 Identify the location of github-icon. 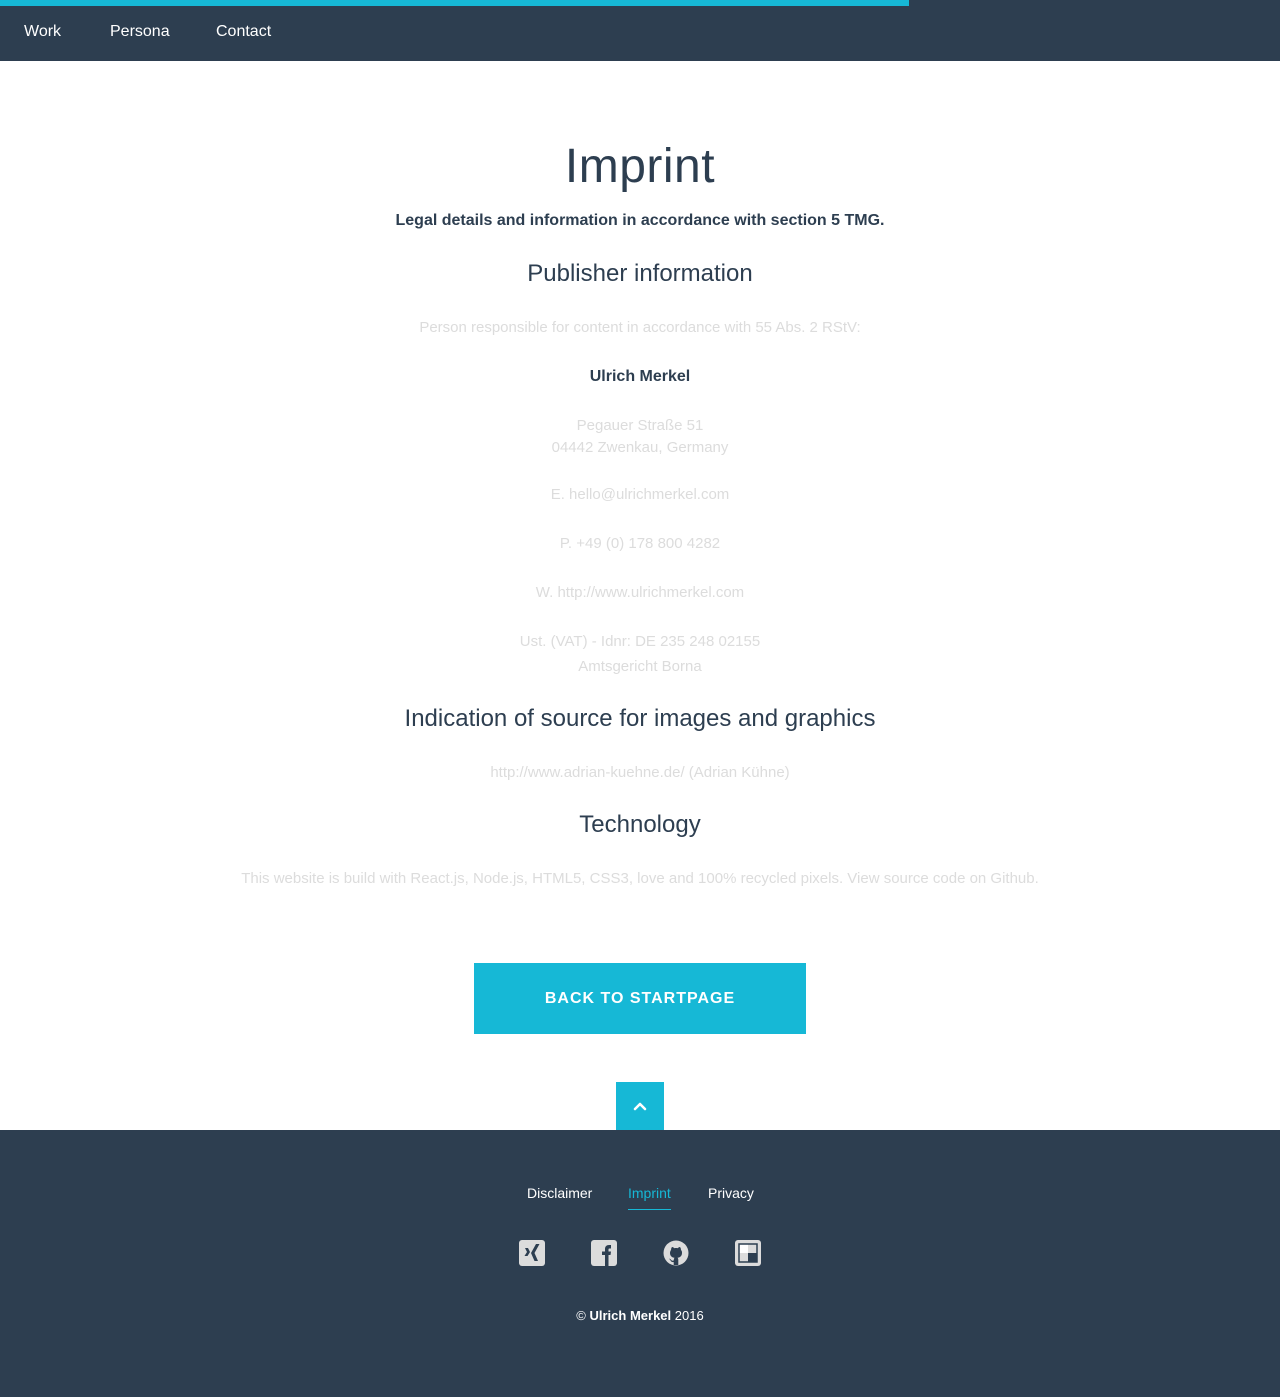
(676, 1253).